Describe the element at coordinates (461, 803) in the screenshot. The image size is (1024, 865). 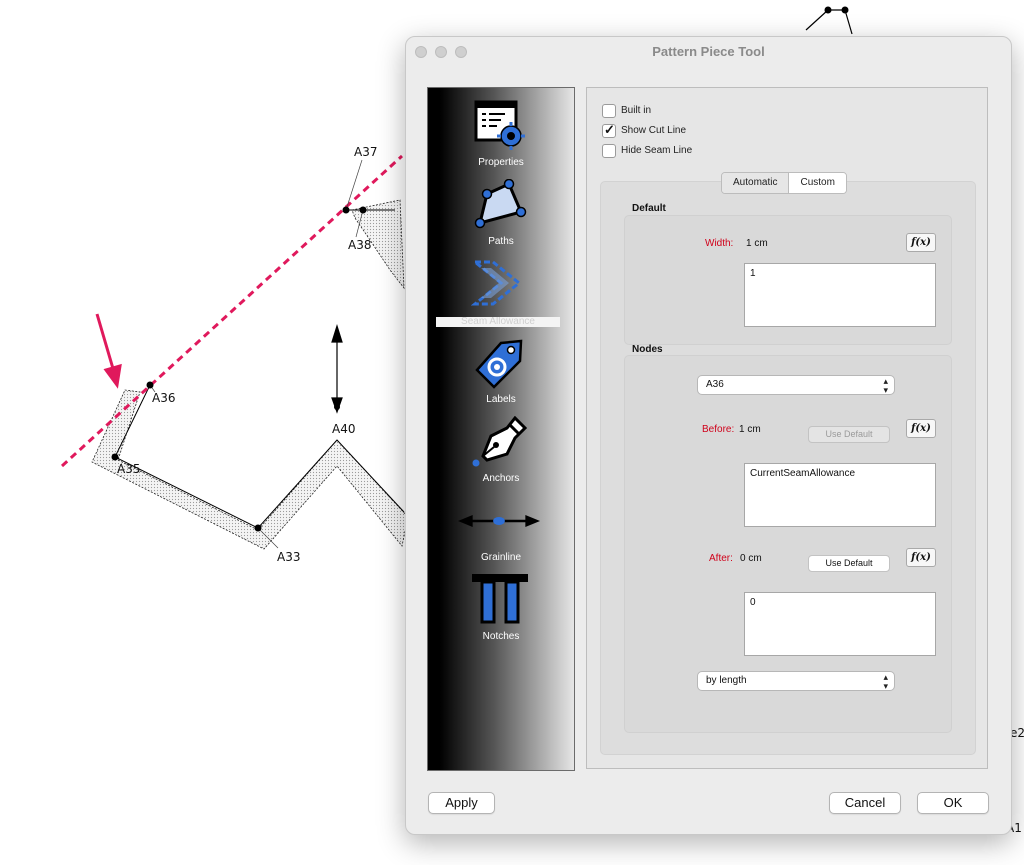
I see `apply-button: Apply` at that location.